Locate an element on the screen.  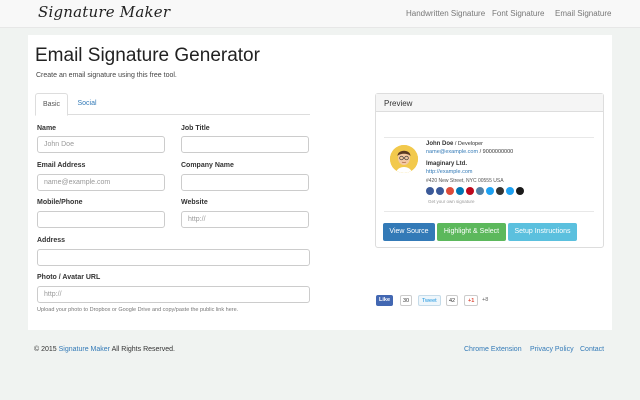
google-plus-button: +1 is located at coordinates (471, 300).